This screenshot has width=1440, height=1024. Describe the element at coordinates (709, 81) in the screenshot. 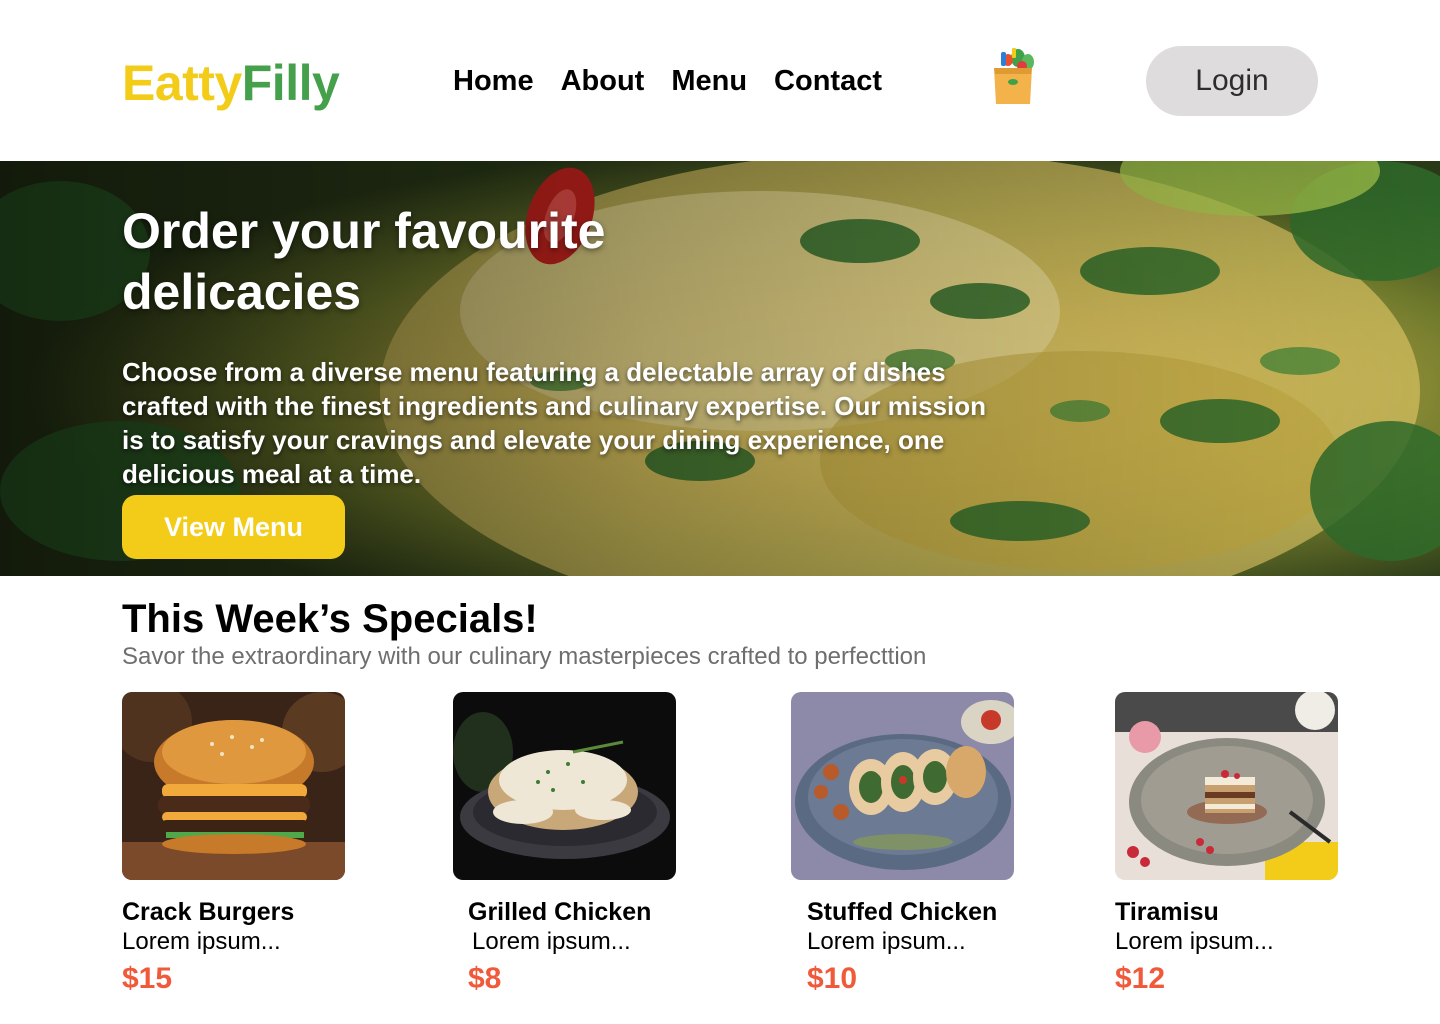

I see `nav-menu: Menu` at that location.